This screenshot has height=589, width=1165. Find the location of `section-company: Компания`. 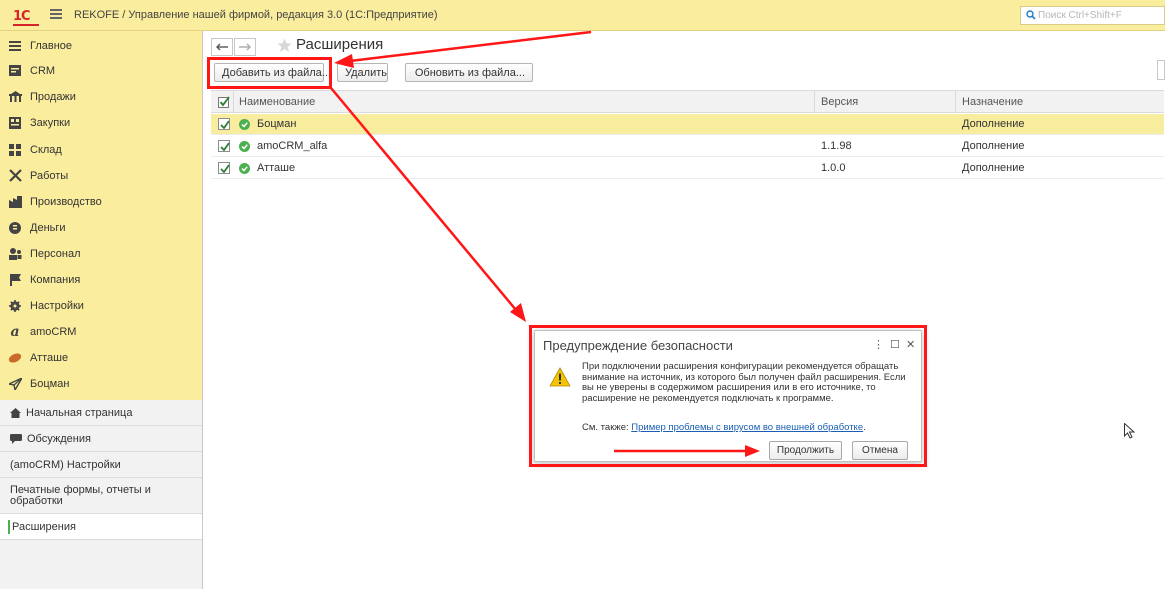

section-company: Компания is located at coordinates (101, 279).